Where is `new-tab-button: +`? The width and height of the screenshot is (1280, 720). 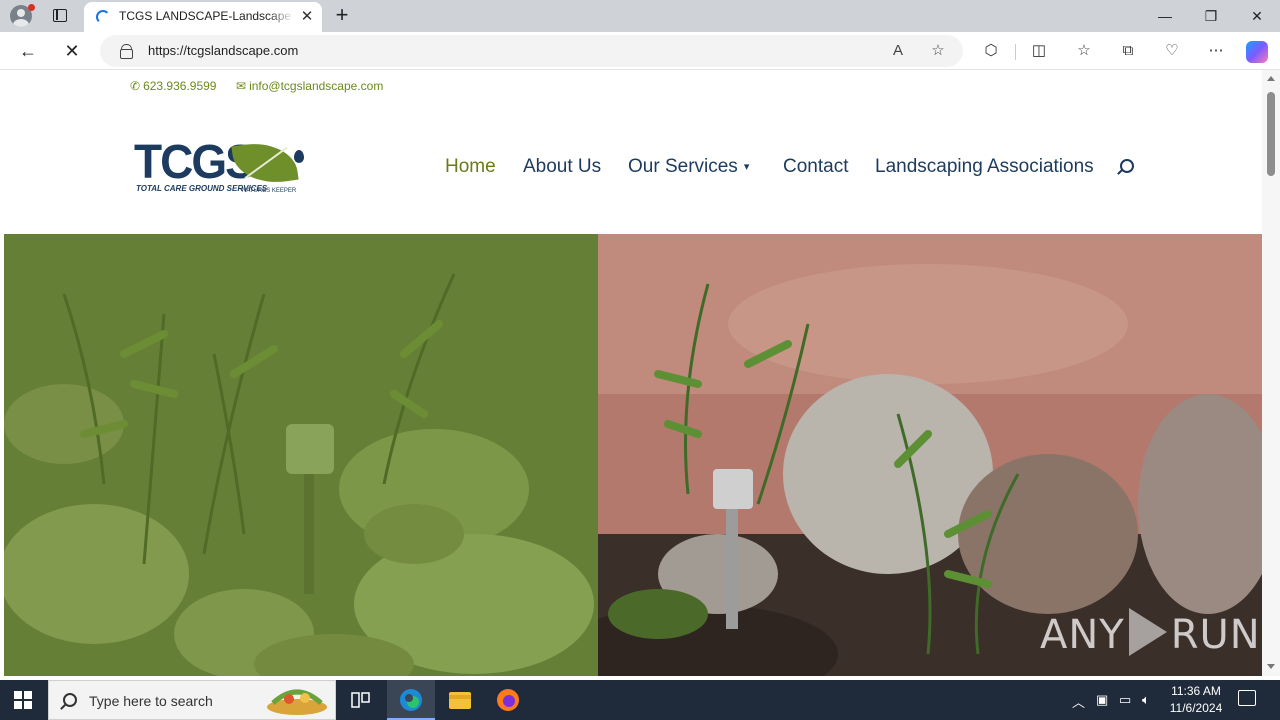
new-tab-button: + is located at coordinates (342, 16).